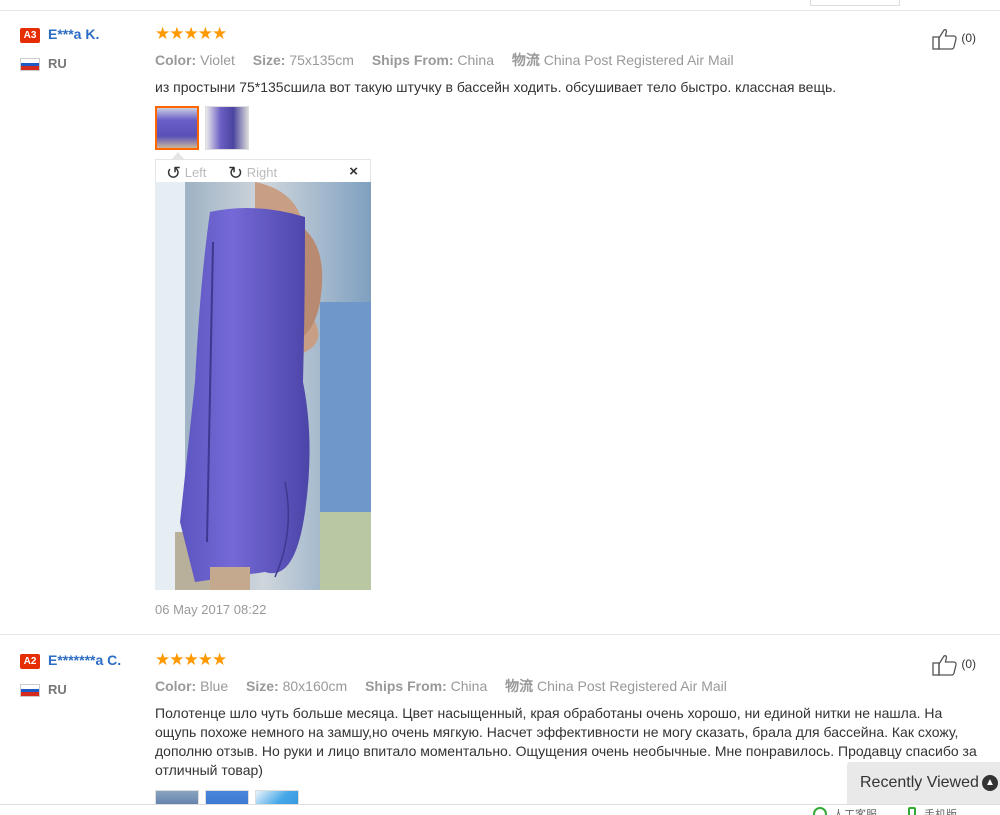 The image size is (1000, 815). What do you see at coordinates (855, 810) in the screenshot?
I see `customer-service-label: 人工客服` at bounding box center [855, 810].